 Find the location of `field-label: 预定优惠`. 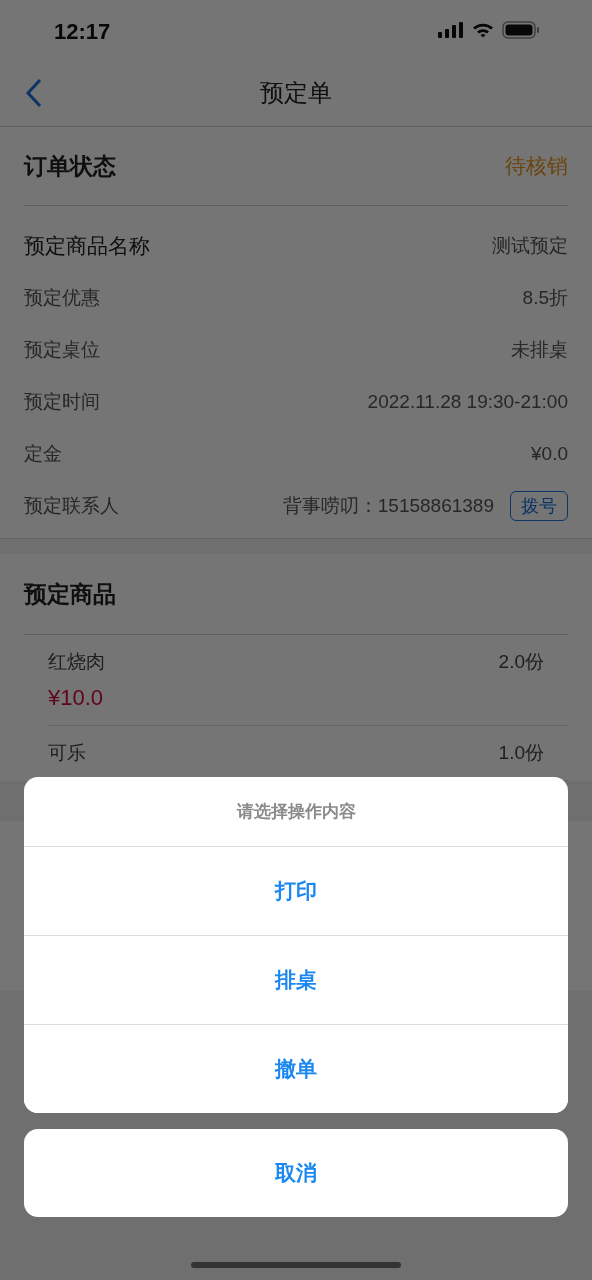

field-label: 预定优惠 is located at coordinates (62, 298).